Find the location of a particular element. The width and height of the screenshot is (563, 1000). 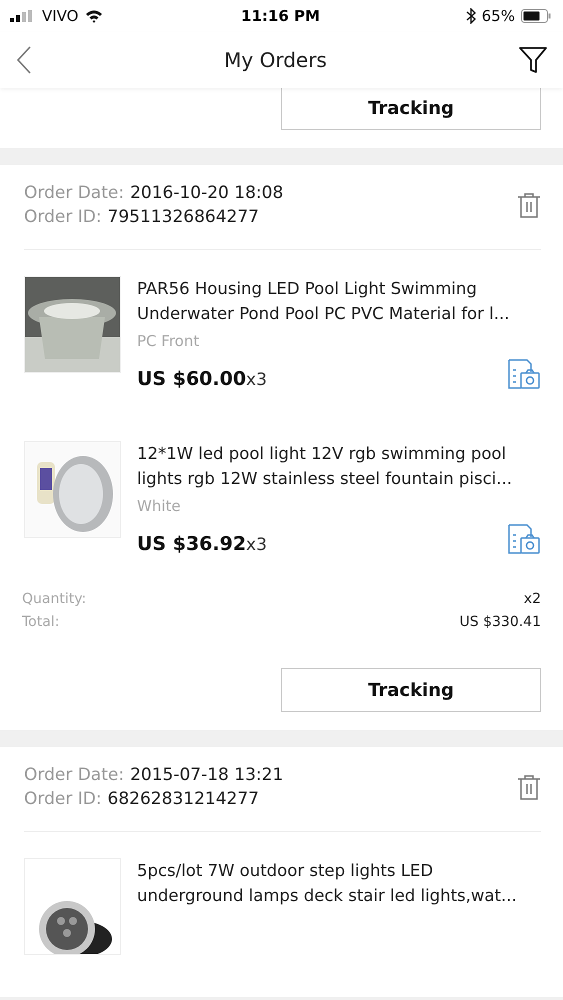

order-id: 79511326864277 is located at coordinates (183, 217).